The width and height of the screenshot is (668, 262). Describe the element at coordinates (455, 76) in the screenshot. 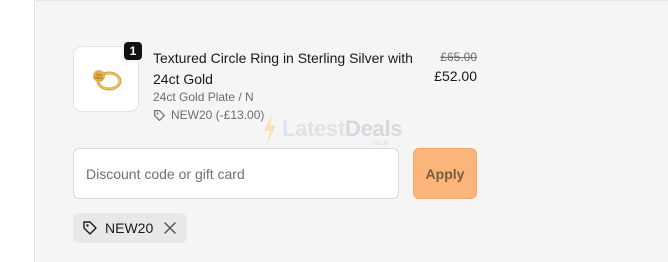

I see `sale-price: £52.00` at that location.